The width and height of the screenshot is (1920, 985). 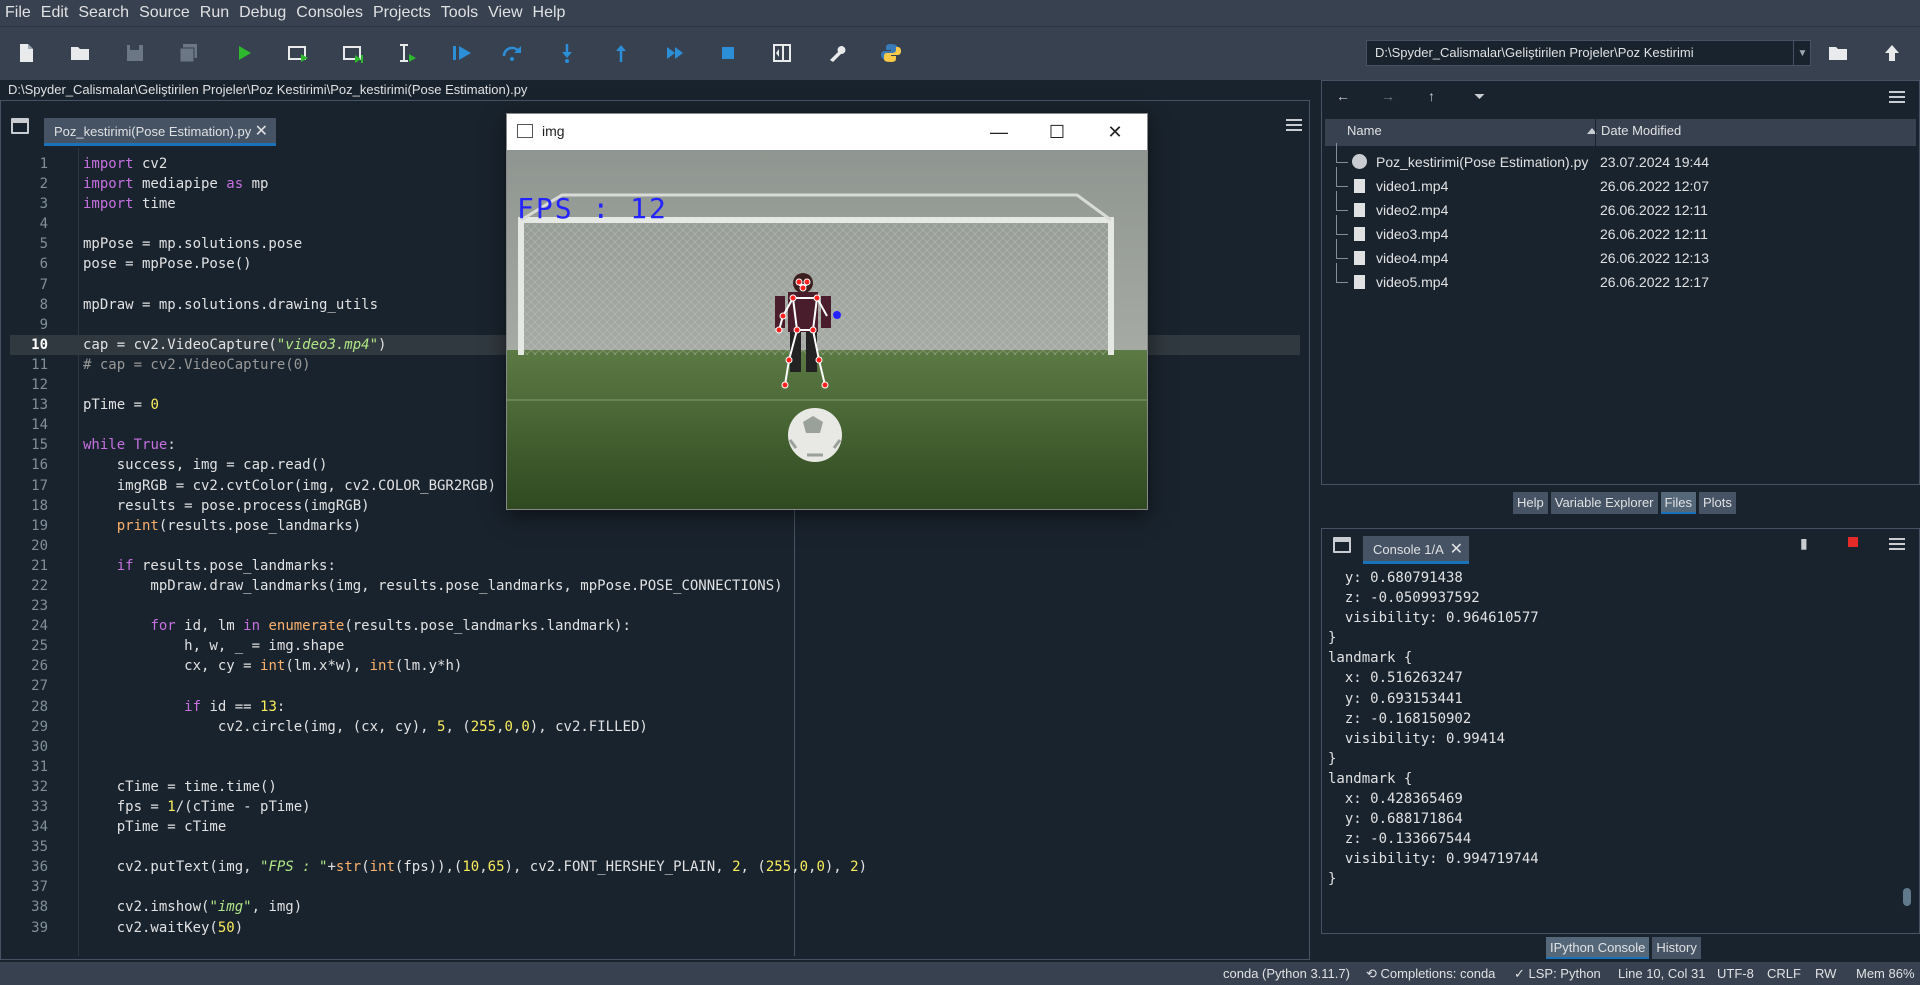 What do you see at coordinates (505, 13) in the screenshot?
I see `menu-view: View` at bounding box center [505, 13].